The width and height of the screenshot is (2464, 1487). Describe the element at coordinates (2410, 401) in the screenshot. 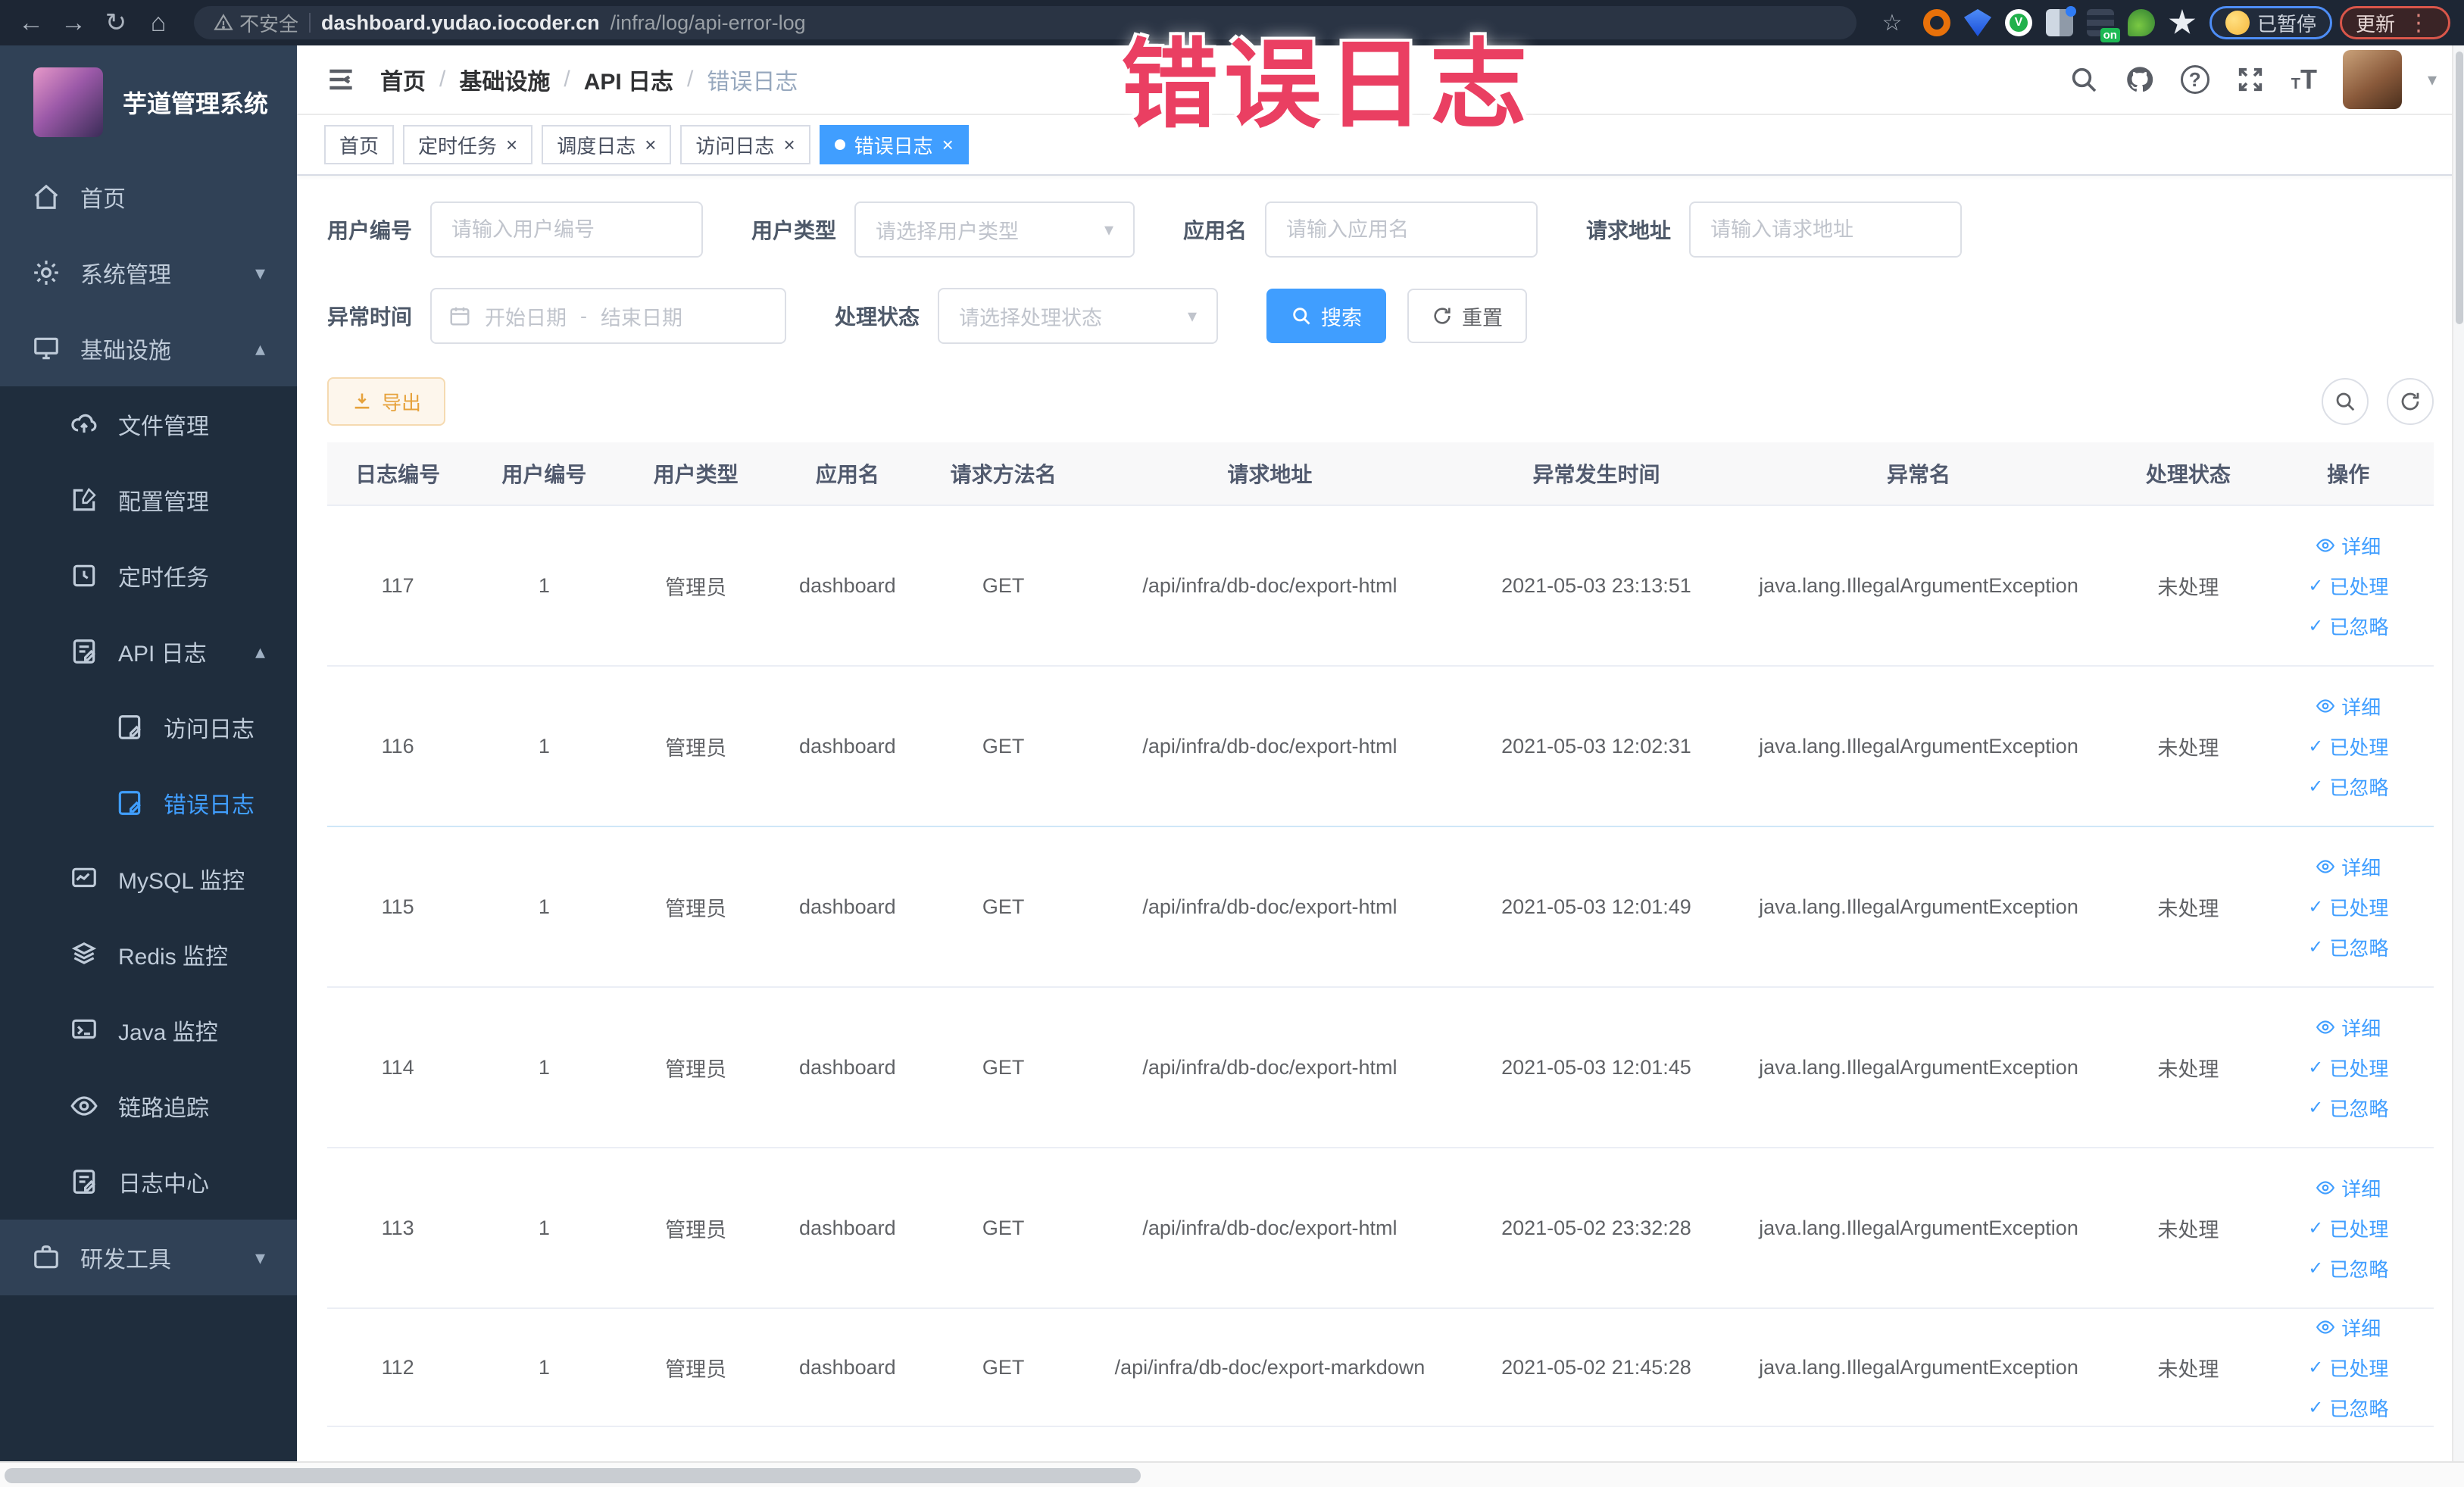

I see `refresh-button` at that location.